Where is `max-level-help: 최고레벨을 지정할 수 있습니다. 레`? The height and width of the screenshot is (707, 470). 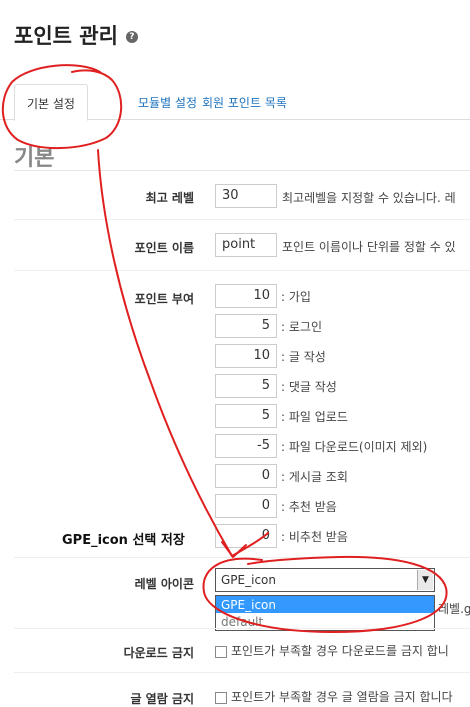 max-level-help: 최고레벨을 지정할 수 있습니다. 레 is located at coordinates (369, 198).